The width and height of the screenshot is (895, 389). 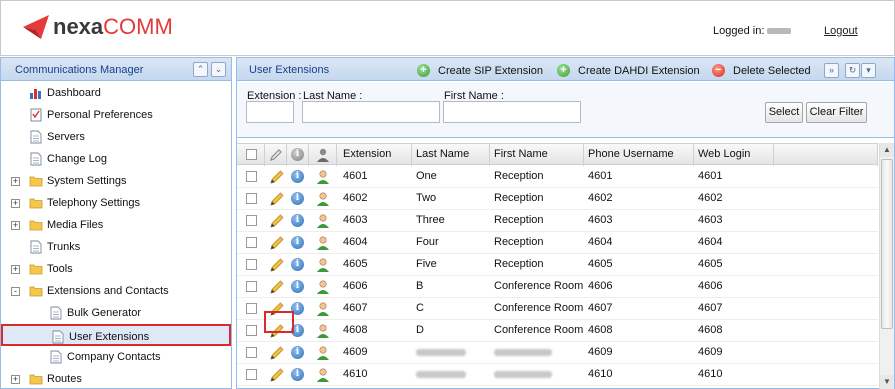 What do you see at coordinates (116, 93) in the screenshot?
I see `nav-item-dashboard: Dashboard` at bounding box center [116, 93].